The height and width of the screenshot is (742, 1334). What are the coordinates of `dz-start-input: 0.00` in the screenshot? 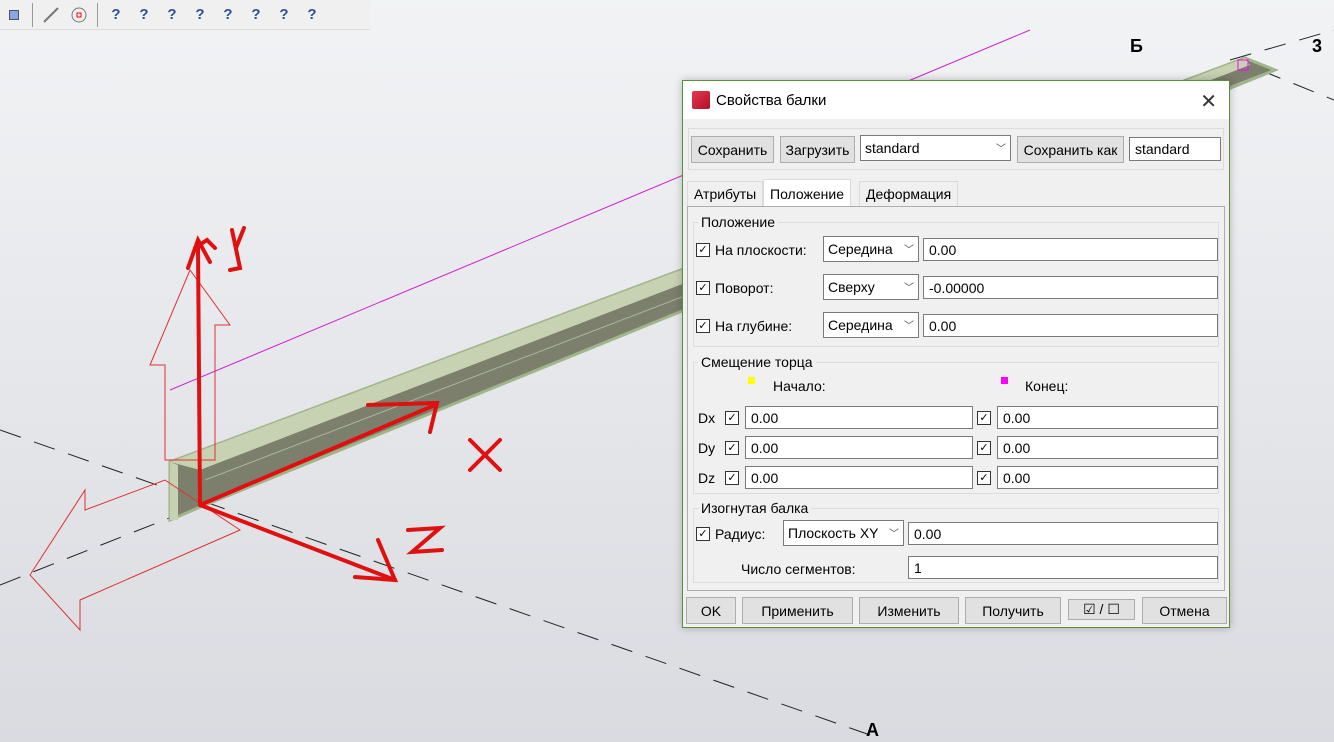 It's located at (859, 477).